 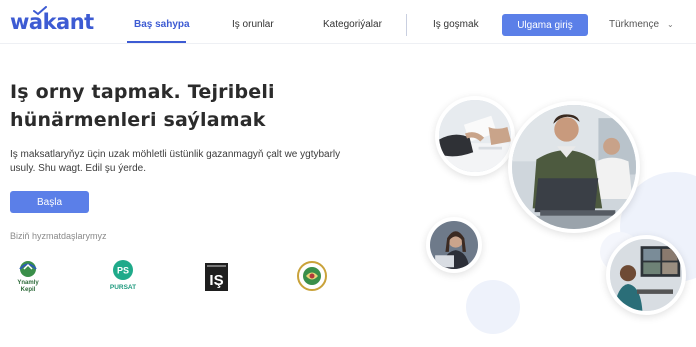 I want to click on language-selector: Türkmençe ⌄, so click(x=641, y=24).